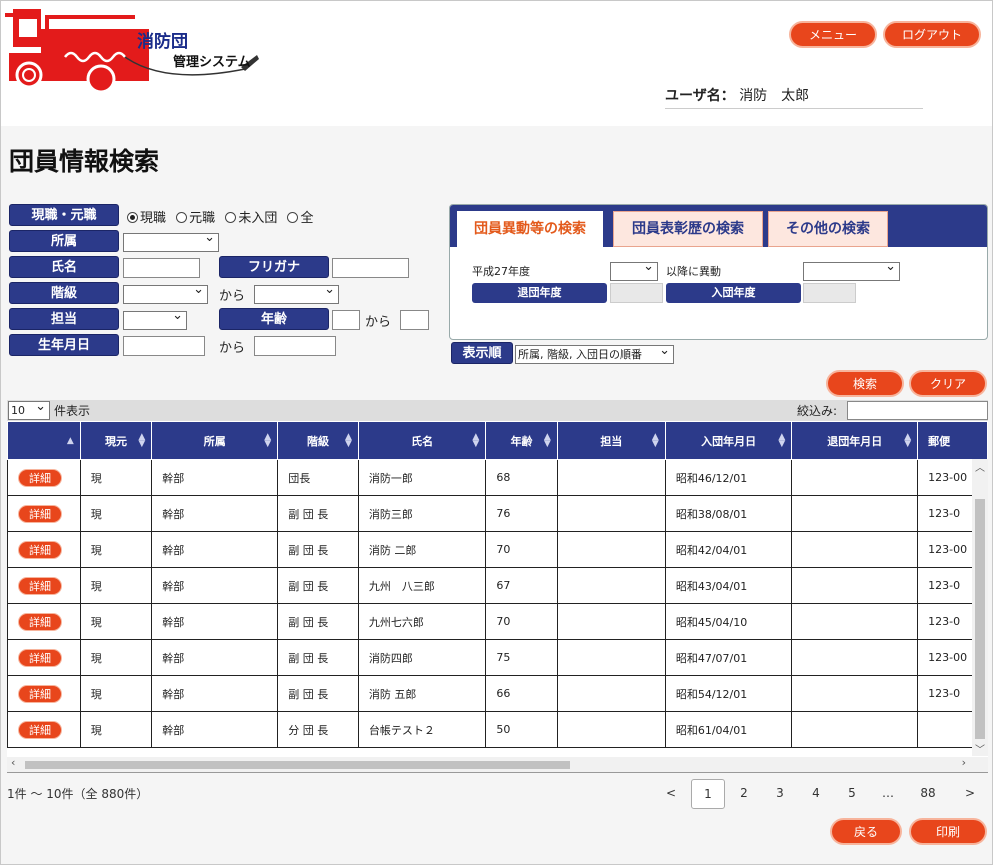 Image resolution: width=993 pixels, height=865 pixels. Describe the element at coordinates (212, 62) in the screenshot. I see `logo-subtitle: 管理システム` at that location.